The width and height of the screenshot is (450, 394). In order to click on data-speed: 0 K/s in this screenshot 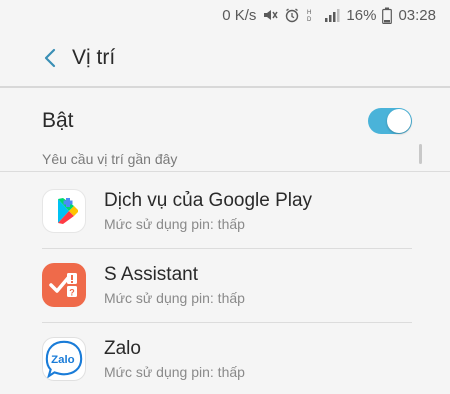, I will do `click(239, 15)`.